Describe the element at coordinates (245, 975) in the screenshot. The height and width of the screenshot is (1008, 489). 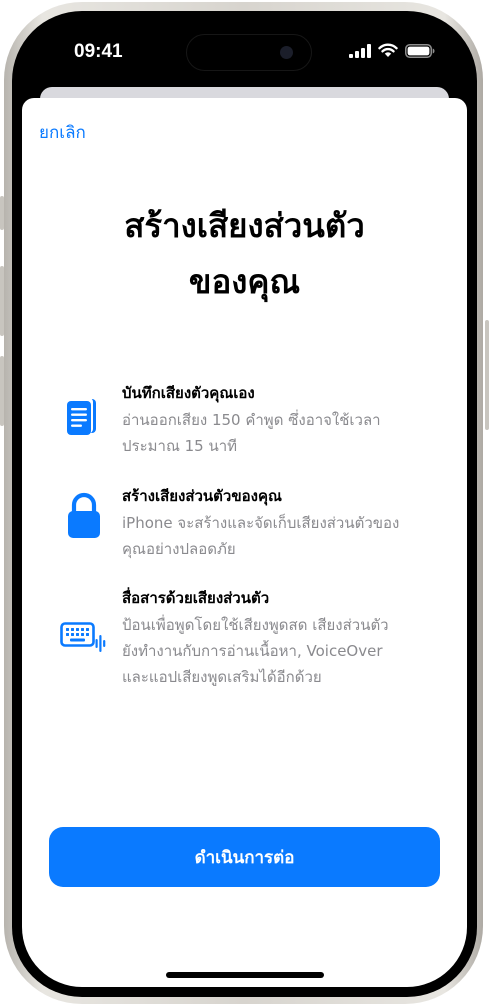
I see `home-indicator` at that location.